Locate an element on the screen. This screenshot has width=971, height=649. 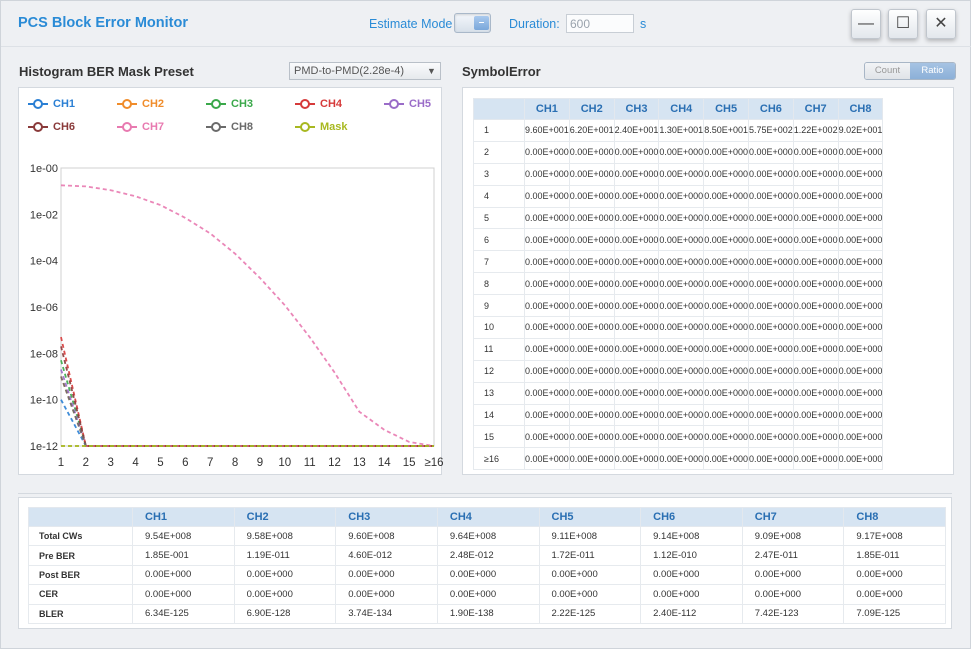
table-cell: 7.09E-125 is located at coordinates (894, 613).